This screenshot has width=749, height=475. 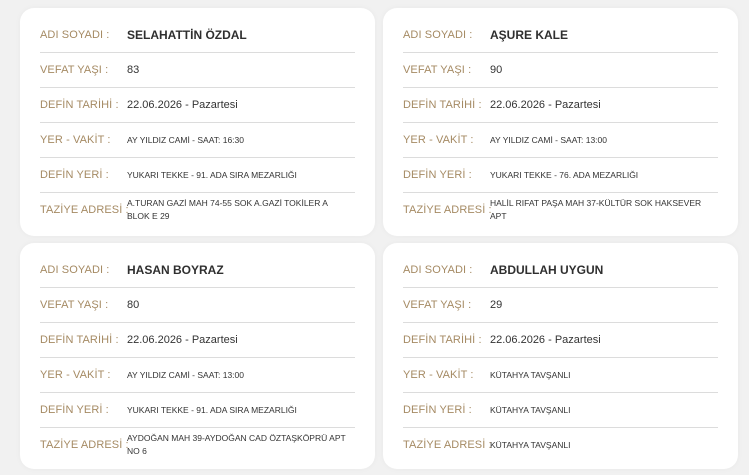 I want to click on age-value: 90, so click(x=496, y=70).